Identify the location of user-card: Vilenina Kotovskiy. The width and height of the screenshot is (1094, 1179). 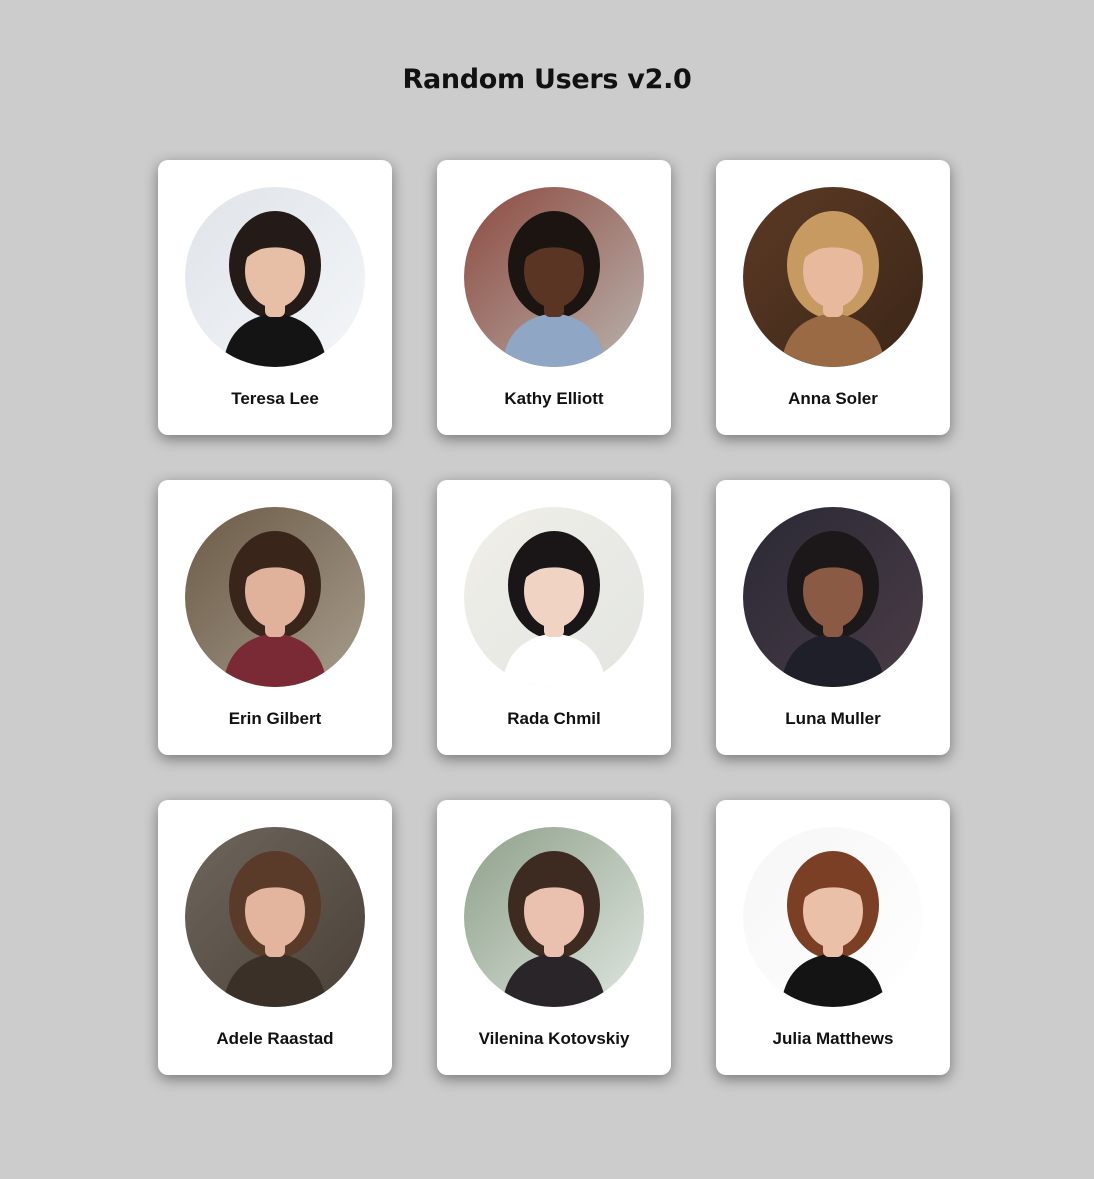
(554, 937).